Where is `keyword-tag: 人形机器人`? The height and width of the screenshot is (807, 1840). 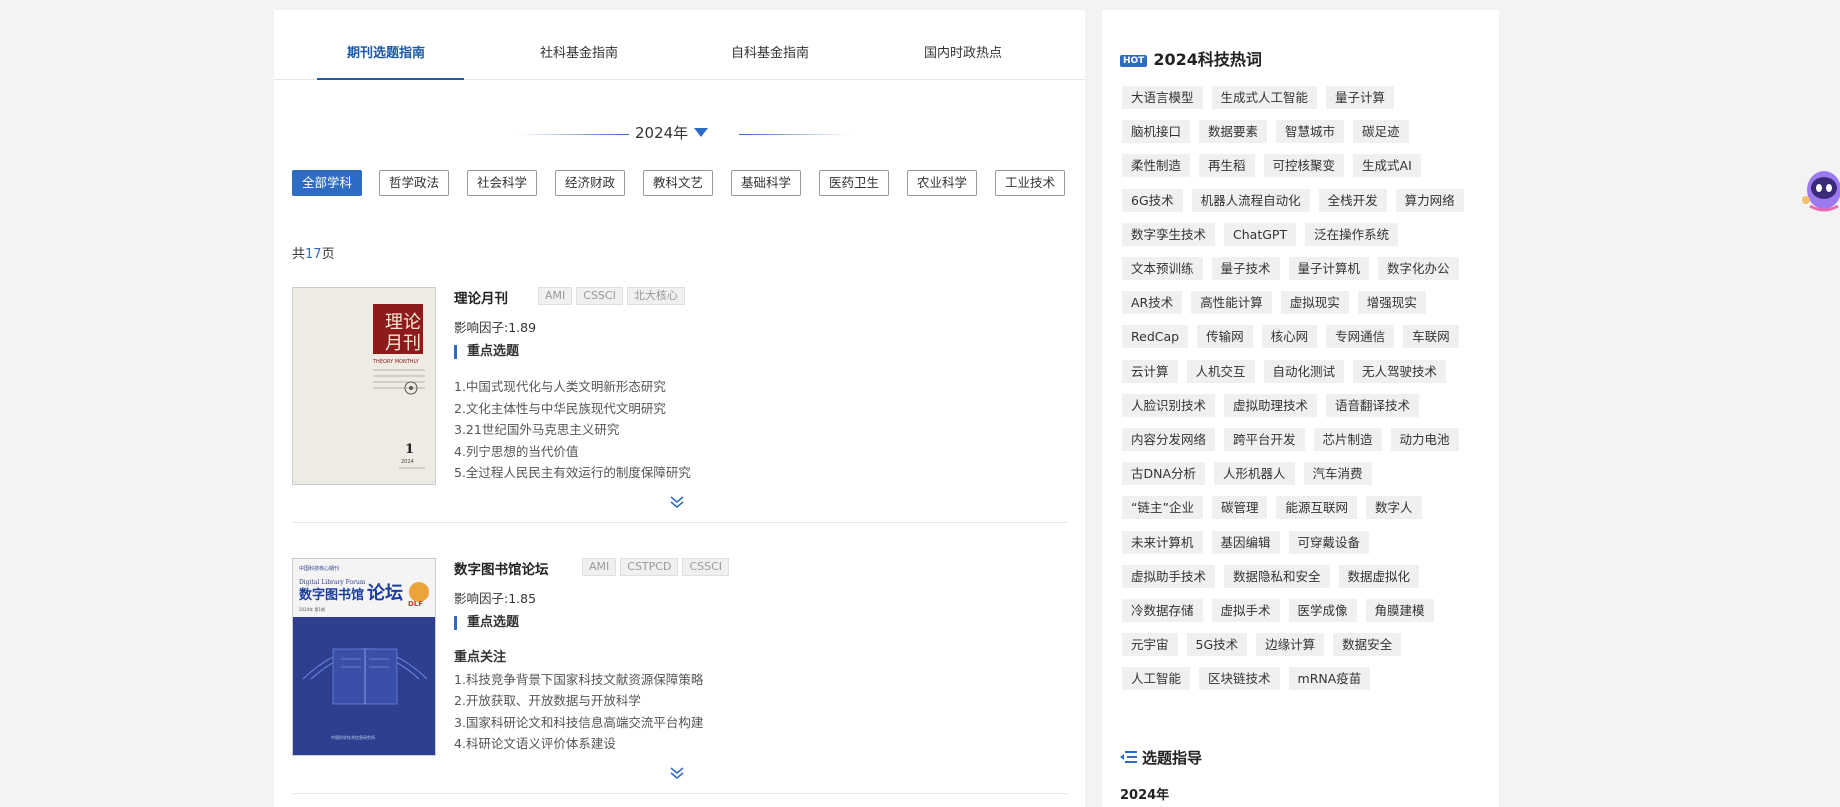 keyword-tag: 人形机器人 is located at coordinates (1254, 474).